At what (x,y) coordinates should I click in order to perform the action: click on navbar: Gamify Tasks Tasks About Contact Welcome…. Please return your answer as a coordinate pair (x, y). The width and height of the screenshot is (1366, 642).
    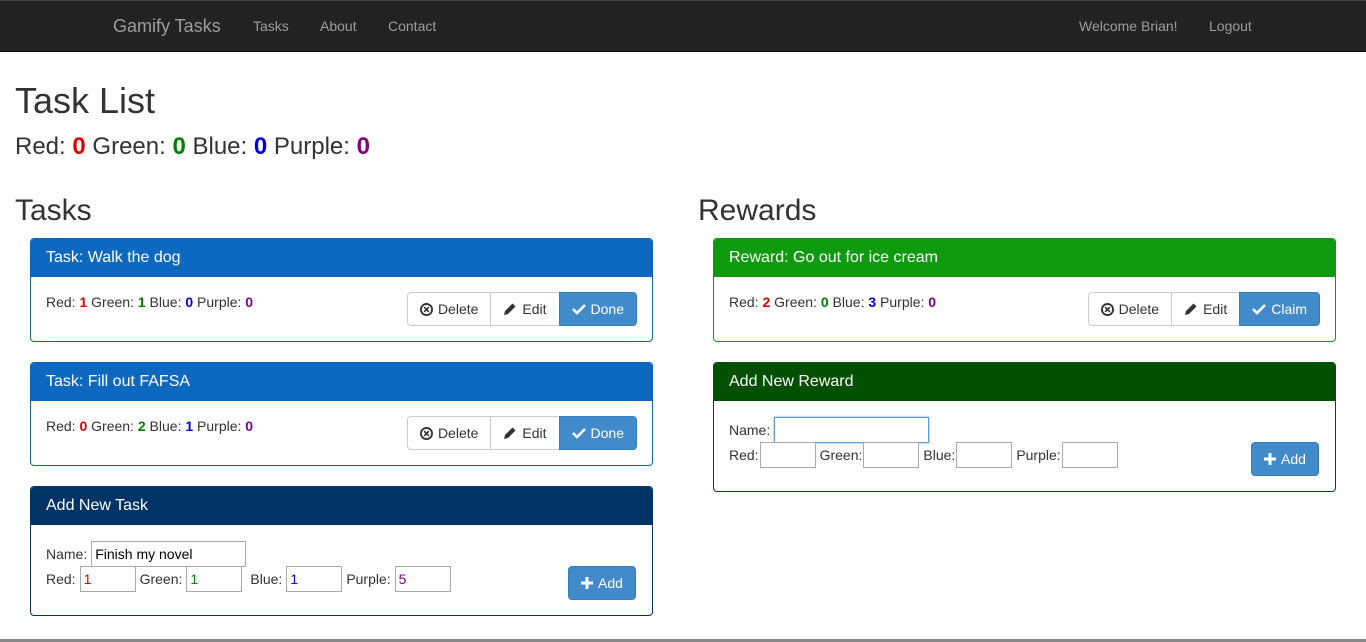
    Looking at the image, I should click on (683, 26).